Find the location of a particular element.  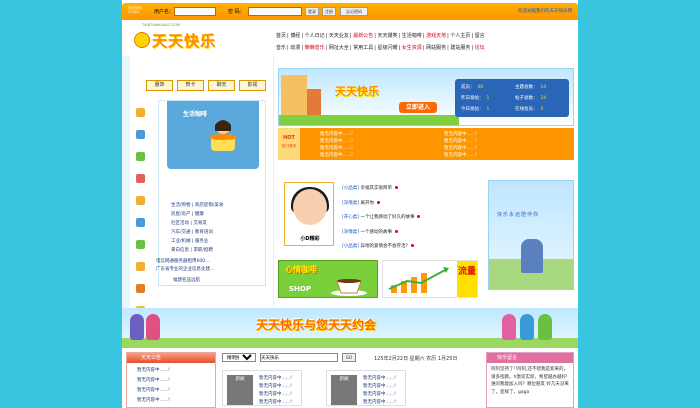

panel-bottom-link: 福建名品远航 is located at coordinates (186, 281).